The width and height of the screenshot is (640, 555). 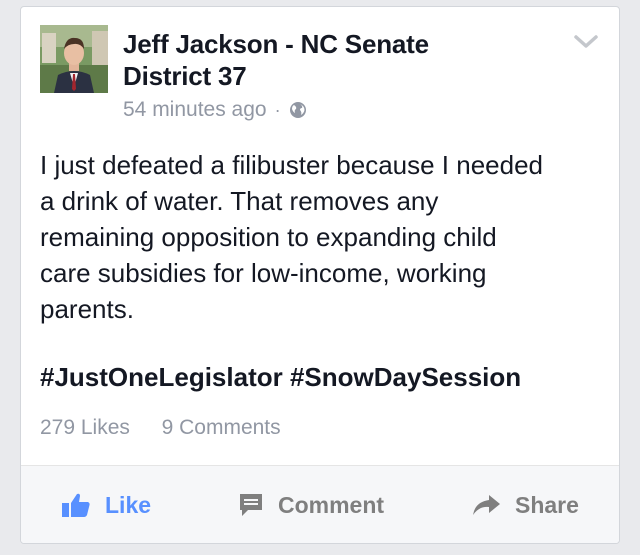 I want to click on author-name-line1: Jeff Jackson - NC Senate, so click(x=323, y=44).